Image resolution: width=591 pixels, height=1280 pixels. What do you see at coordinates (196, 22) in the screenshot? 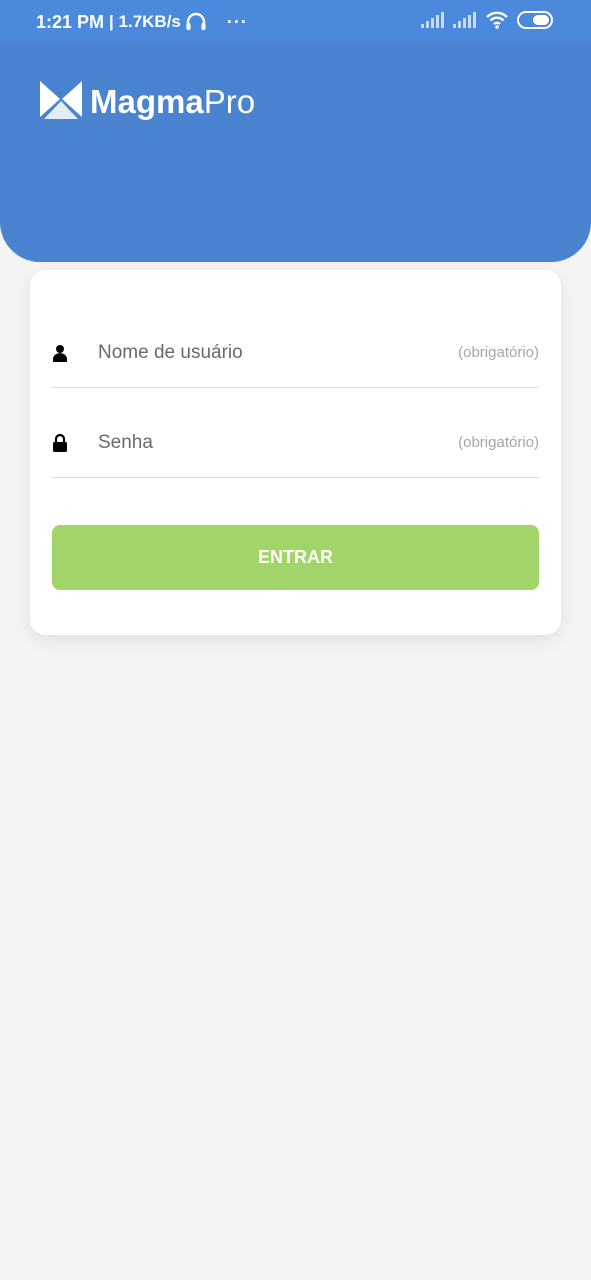
I see `headset-icon` at bounding box center [196, 22].